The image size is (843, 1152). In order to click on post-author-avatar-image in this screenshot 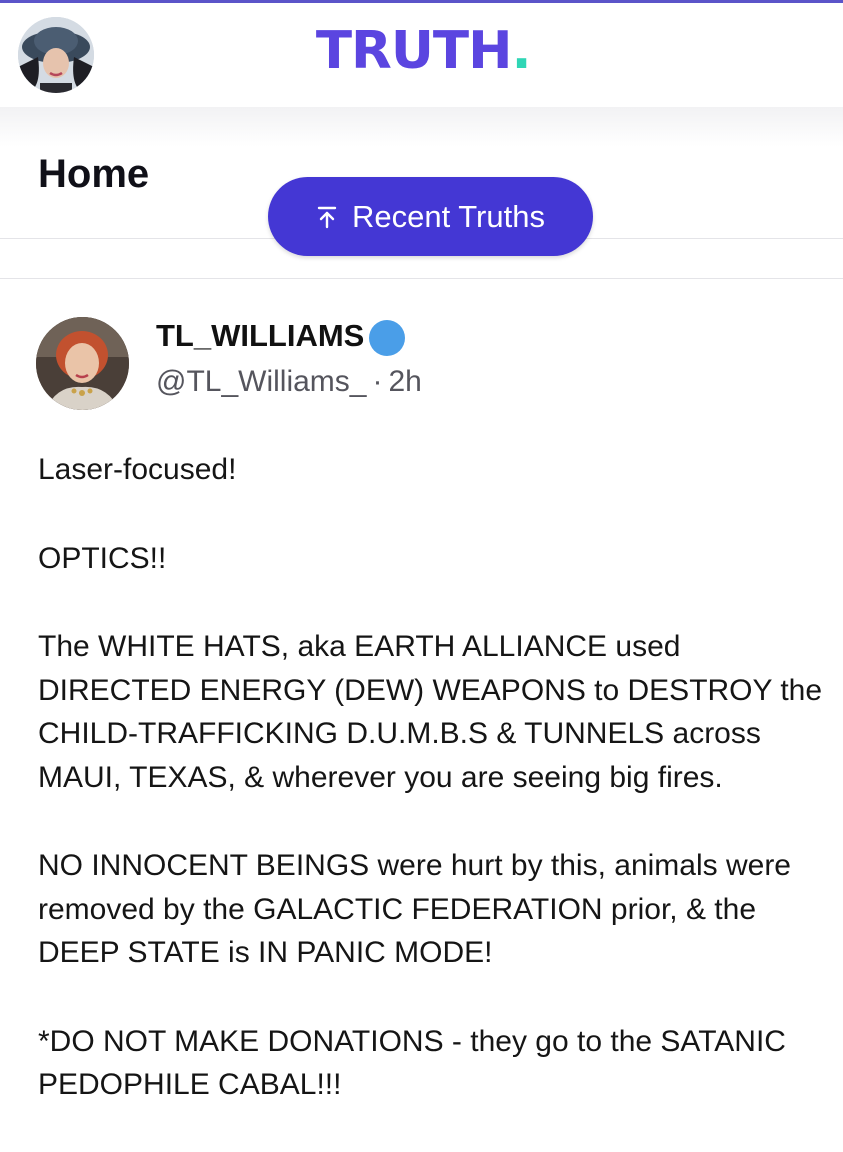, I will do `click(82, 363)`.